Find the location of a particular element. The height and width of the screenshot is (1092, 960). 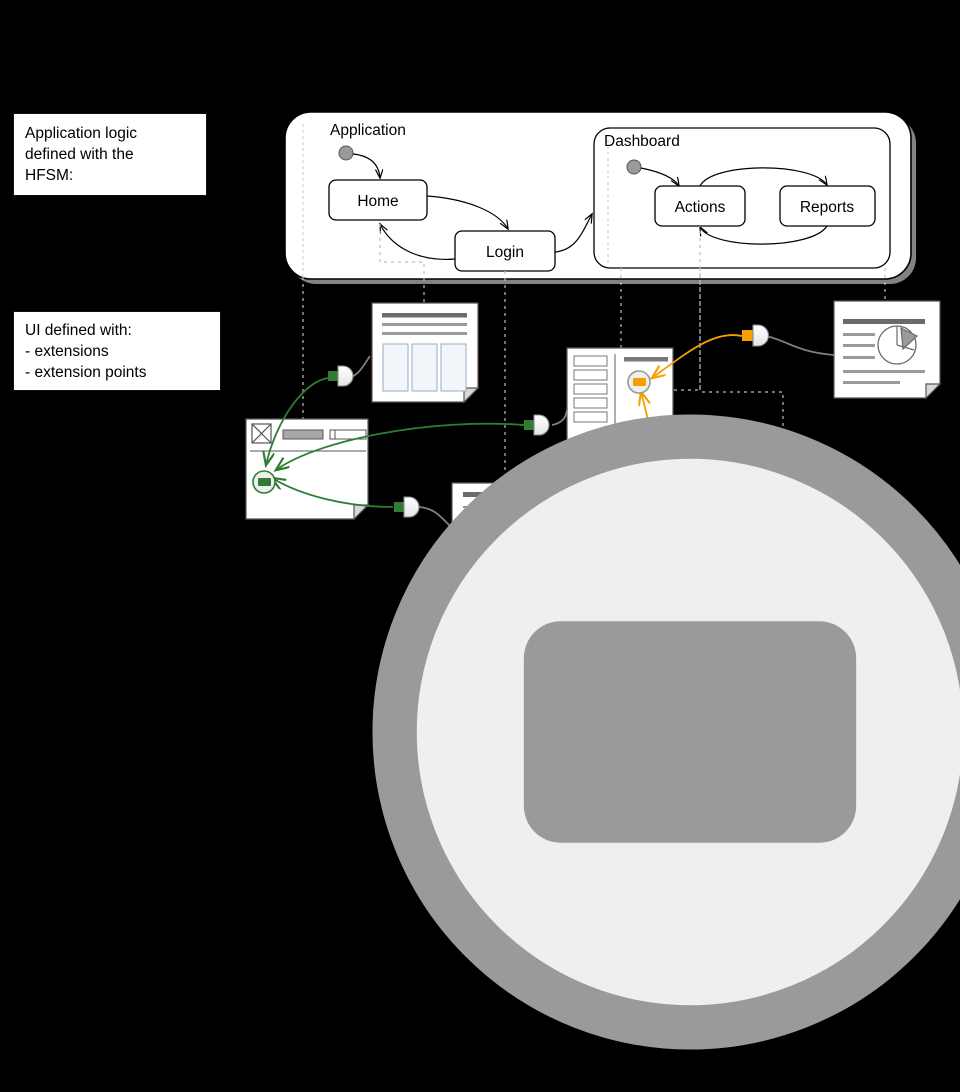

state-home: Home is located at coordinates (378, 200).